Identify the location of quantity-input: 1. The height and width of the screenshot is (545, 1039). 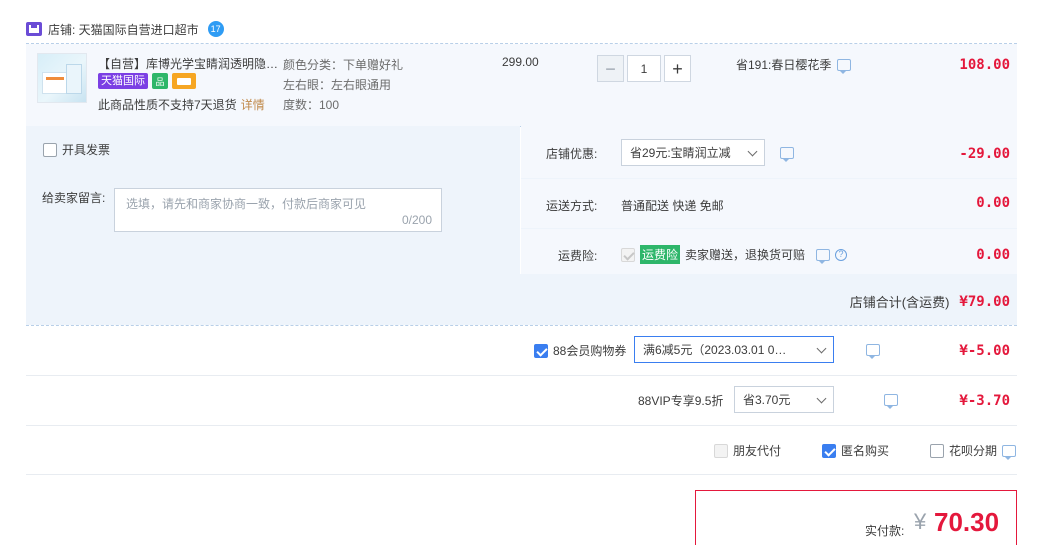
(644, 68).